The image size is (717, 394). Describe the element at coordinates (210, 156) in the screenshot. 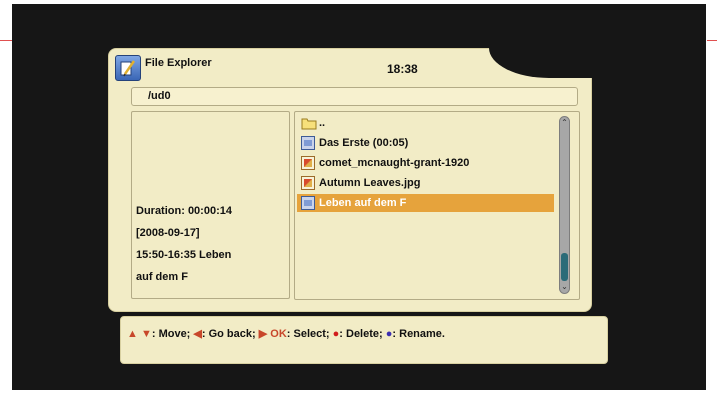

I see `preview-area` at that location.